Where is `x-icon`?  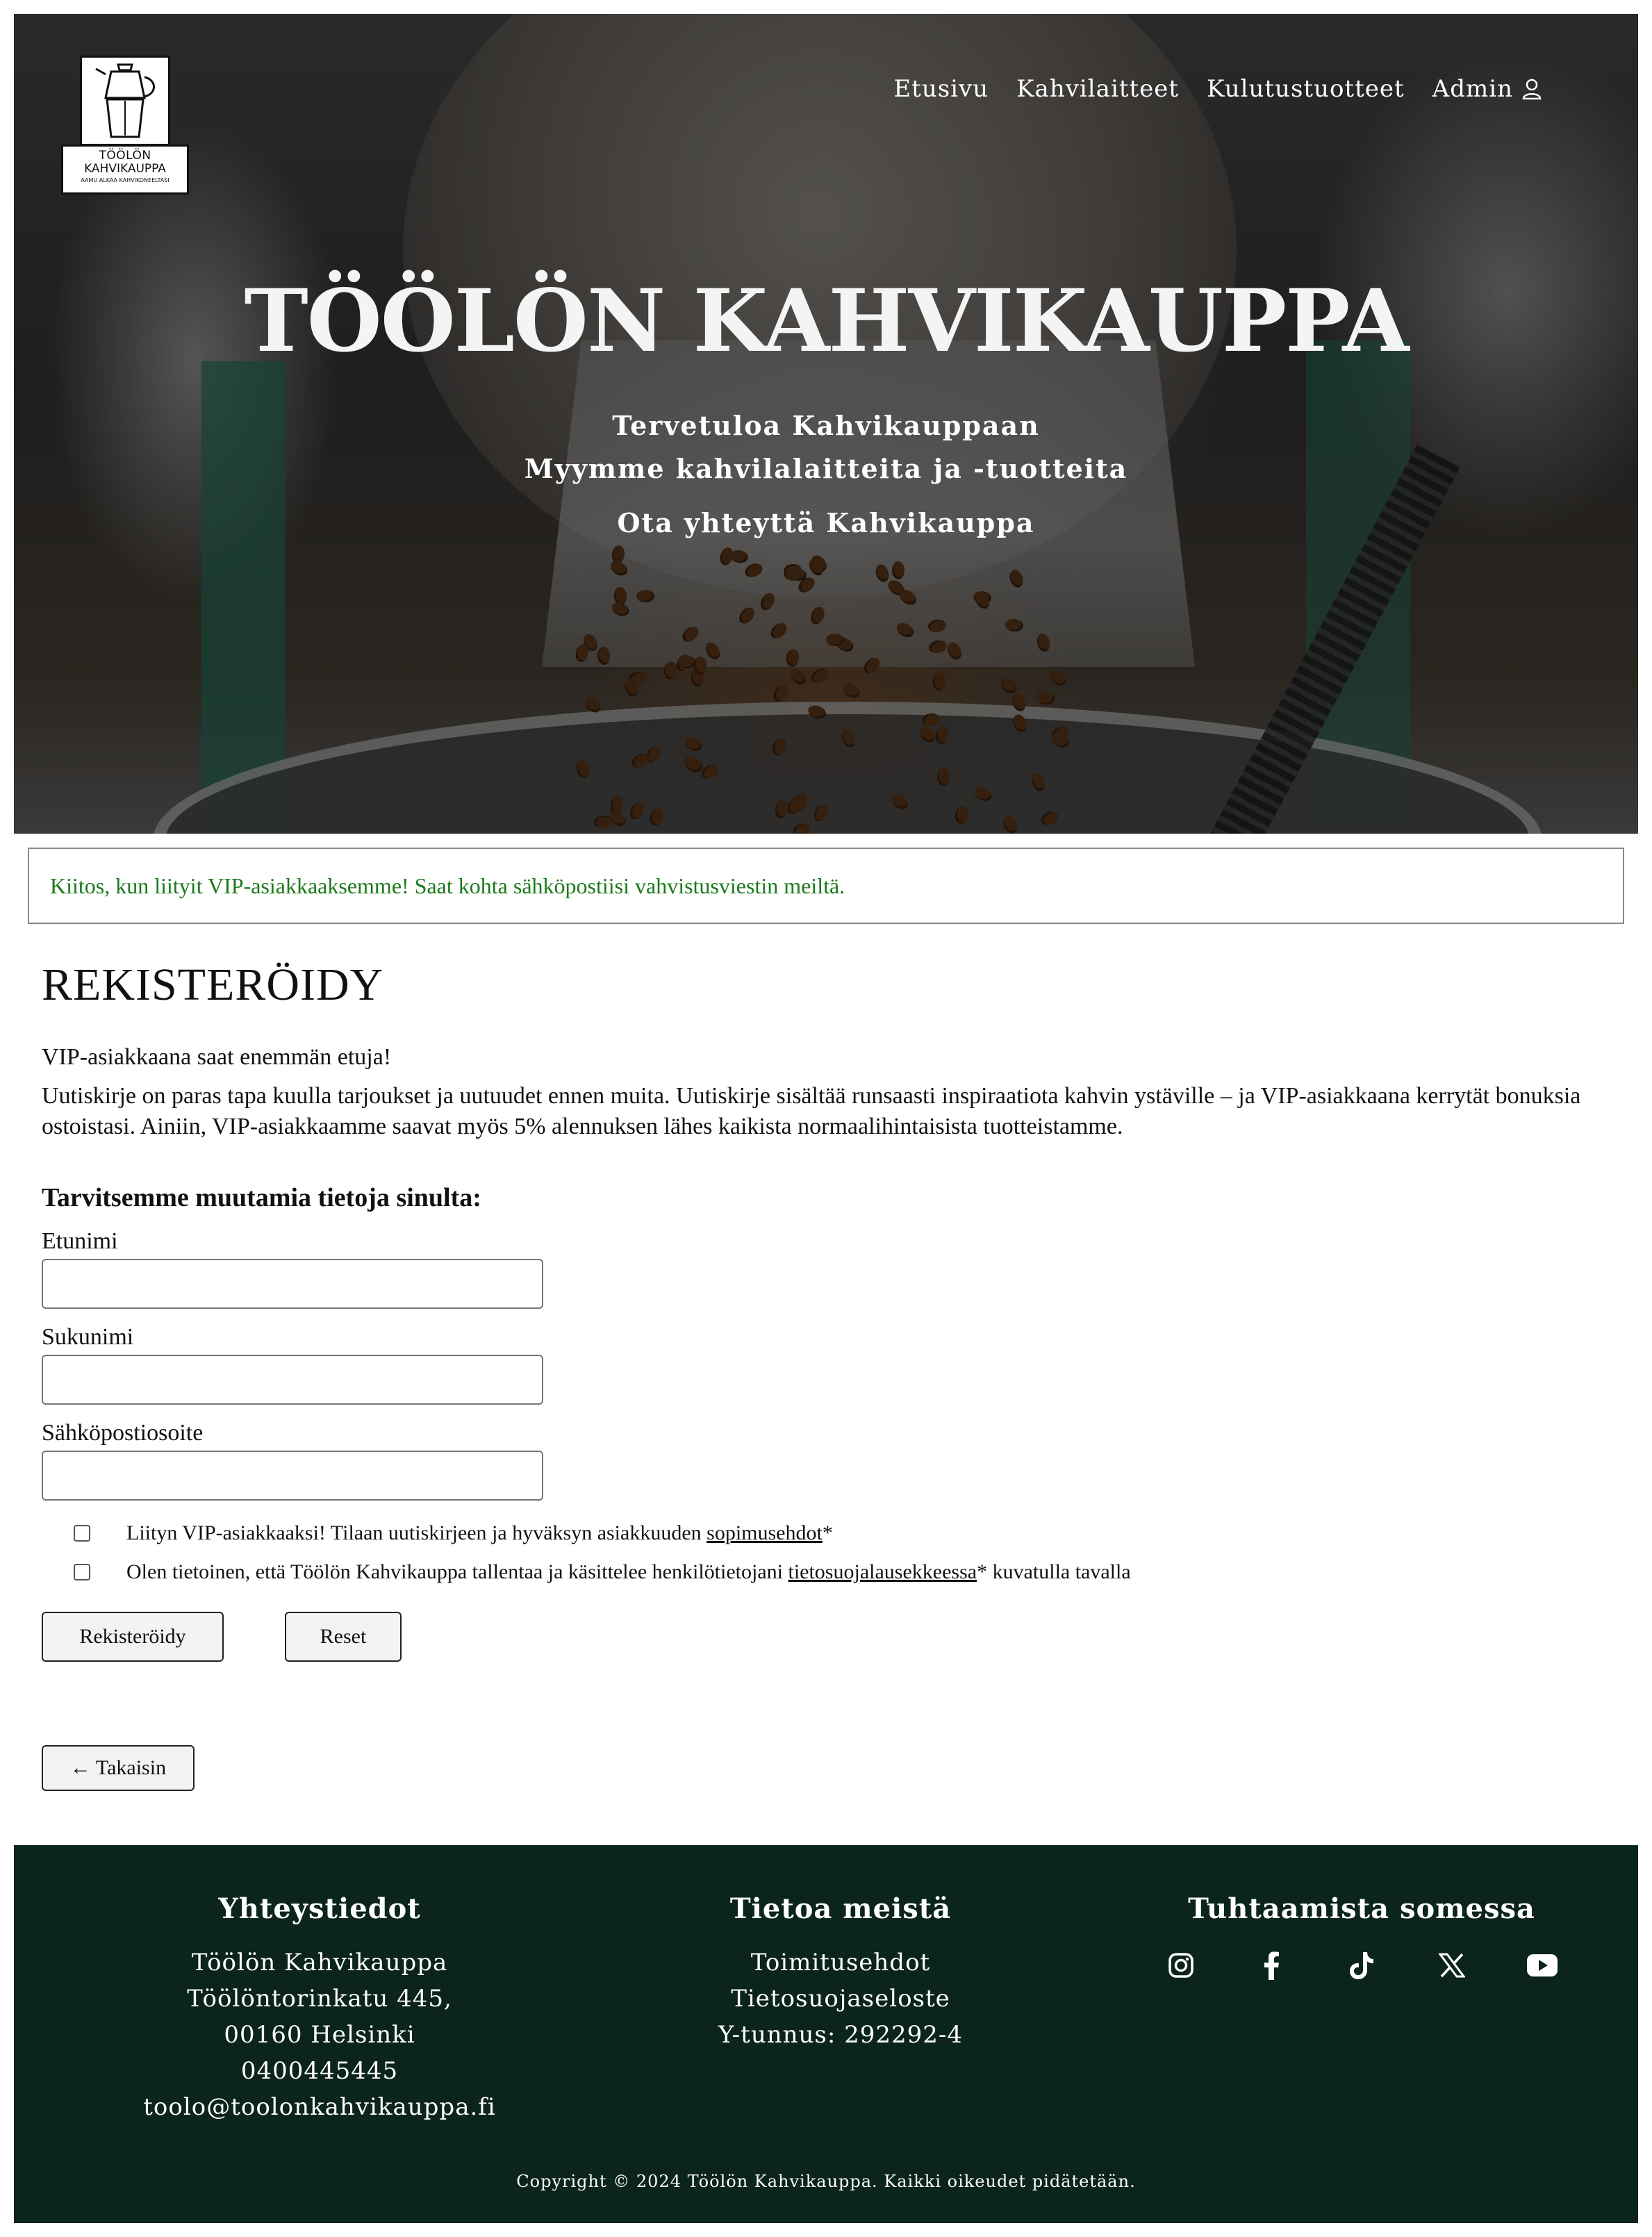 x-icon is located at coordinates (1452, 1965).